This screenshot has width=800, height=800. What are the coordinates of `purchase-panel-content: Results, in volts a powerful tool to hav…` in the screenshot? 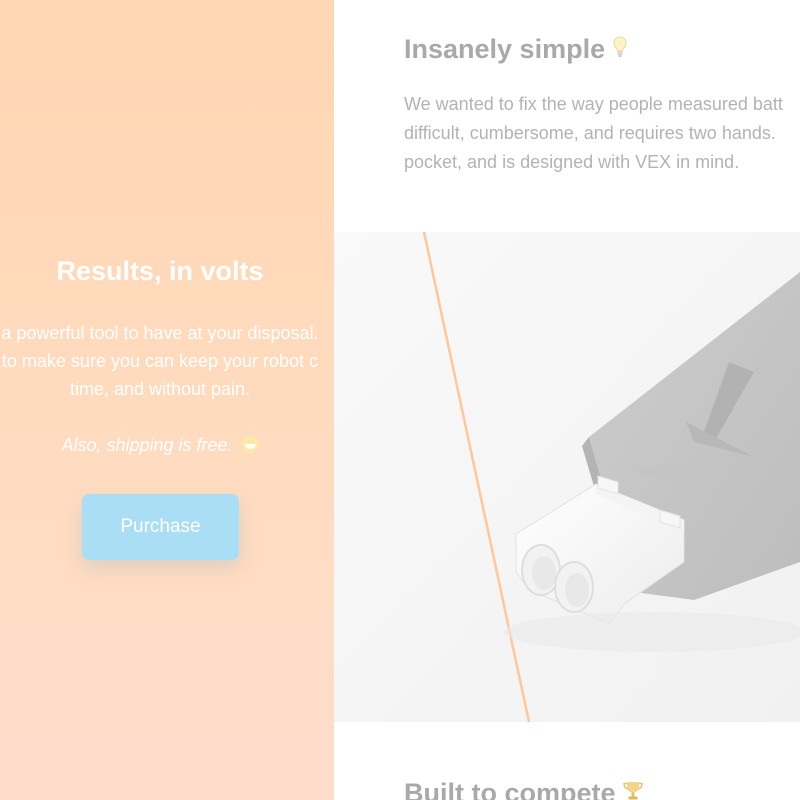 It's located at (167, 354).